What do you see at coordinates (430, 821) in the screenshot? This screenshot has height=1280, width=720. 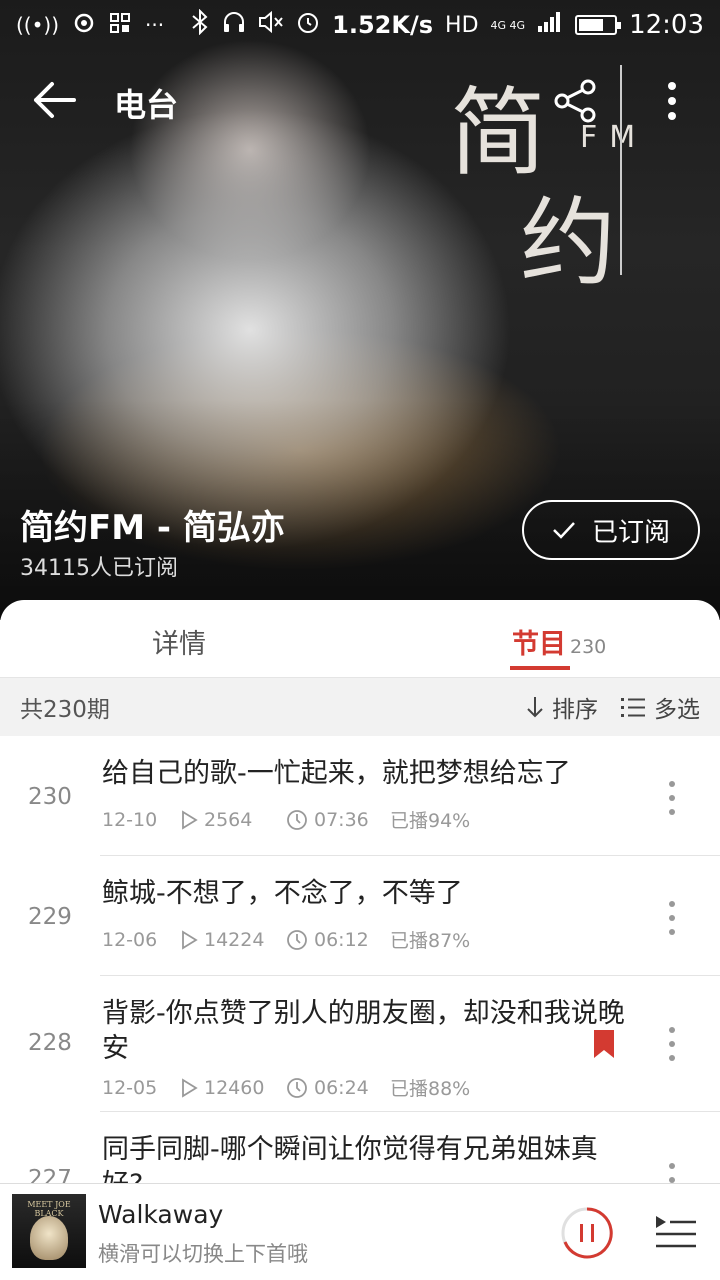 I see `play-progress: 已播94%` at bounding box center [430, 821].